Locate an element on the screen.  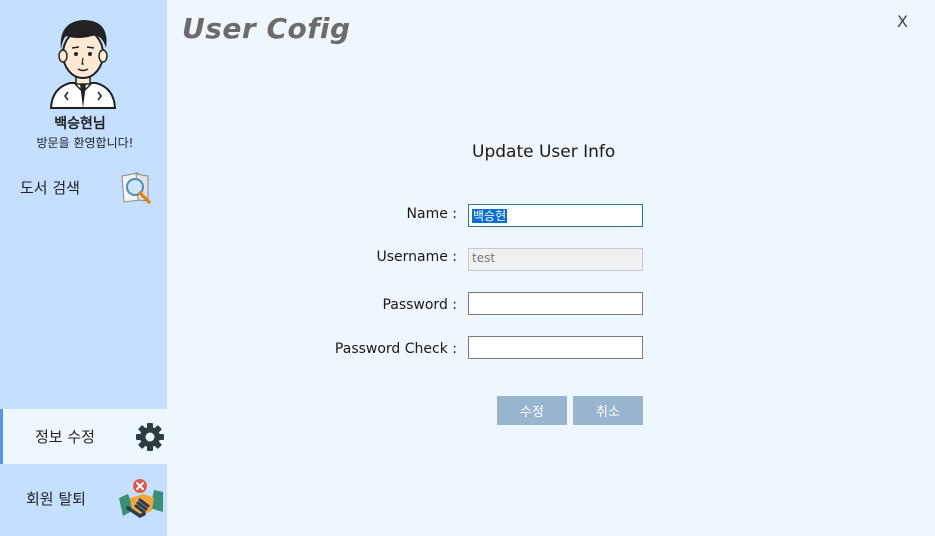
welcome-message: 방문을 환영합니다! is located at coordinates (85, 143).